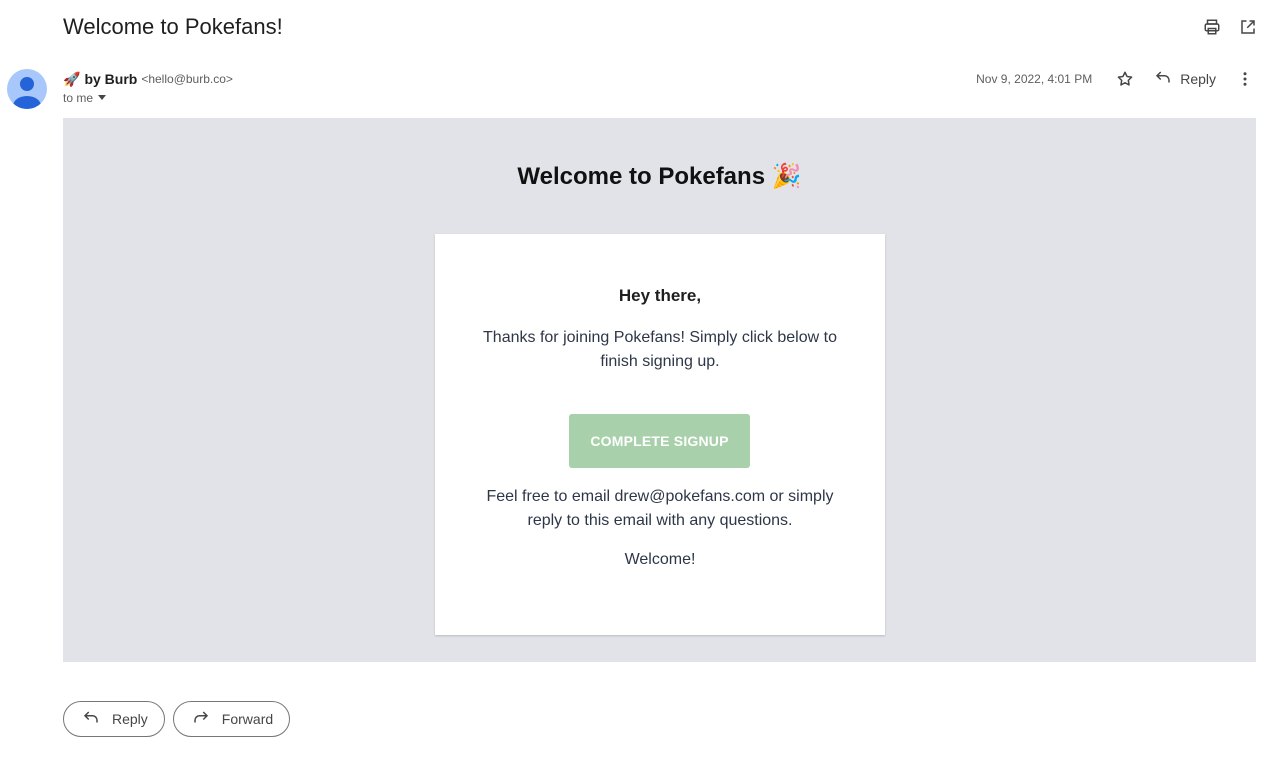 This screenshot has width=1270, height=760. I want to click on reply-label: Reply, so click(130, 719).